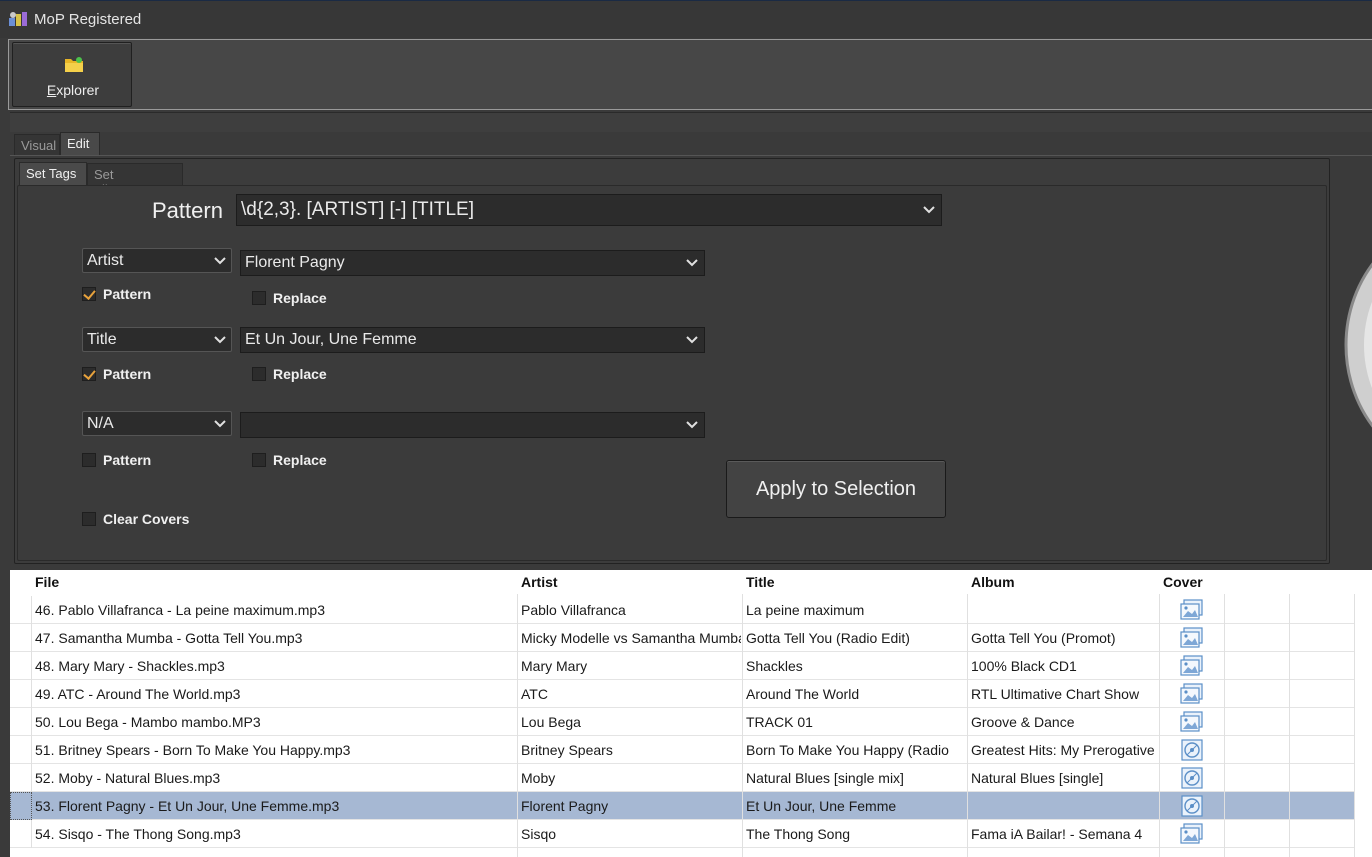  Describe the element at coordinates (567, 750) in the screenshot. I see `artist-cell: Britney Spears` at that location.